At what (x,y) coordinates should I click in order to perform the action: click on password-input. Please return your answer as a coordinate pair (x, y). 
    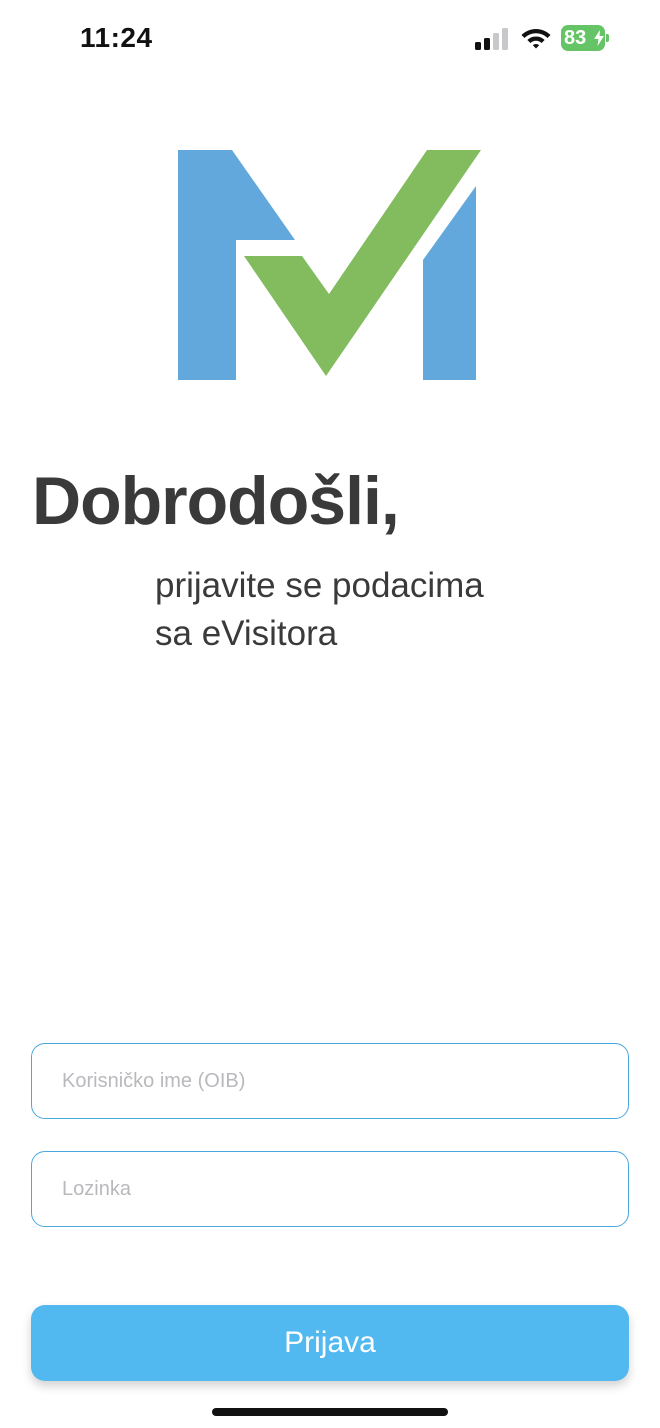
    Looking at the image, I should click on (330, 1189).